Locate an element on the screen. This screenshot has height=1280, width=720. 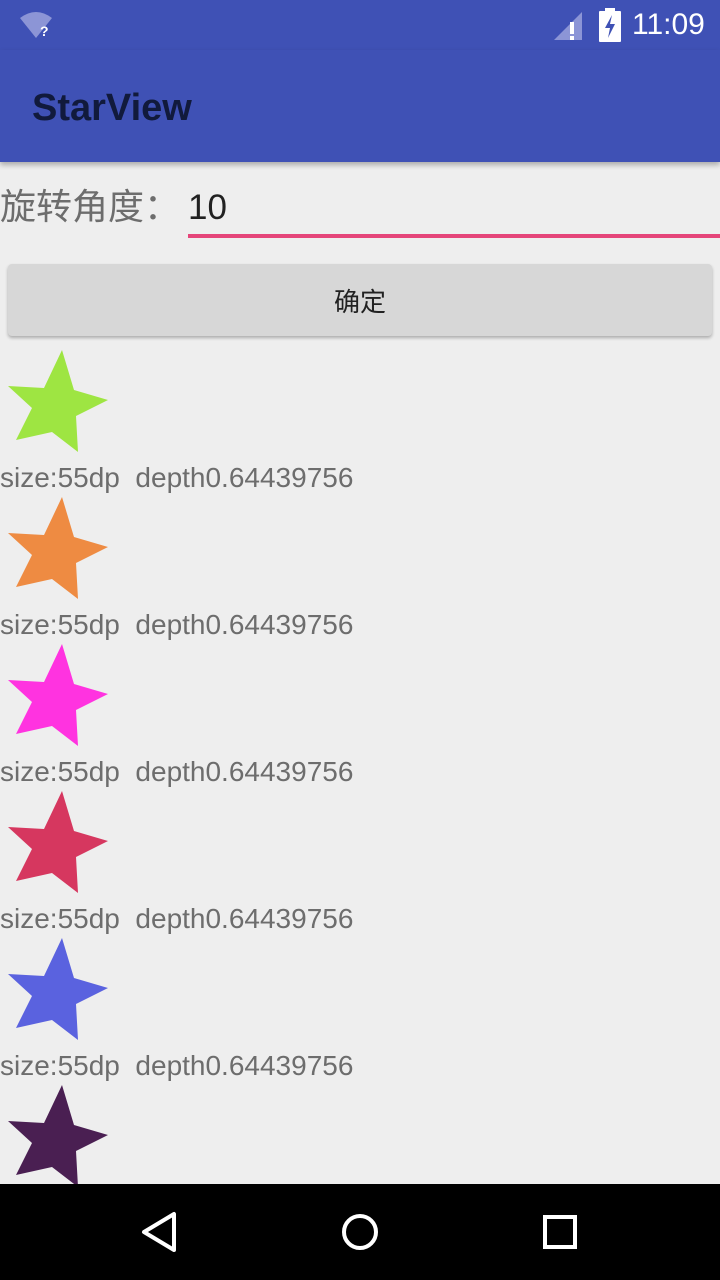
home-circle-icon is located at coordinates (360, 1232).